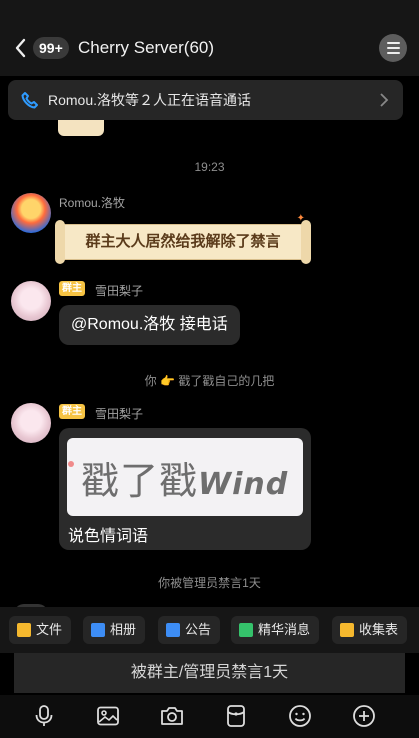  I want to click on message-text: 群主大人居然给我解除了禁言, so click(183, 241).